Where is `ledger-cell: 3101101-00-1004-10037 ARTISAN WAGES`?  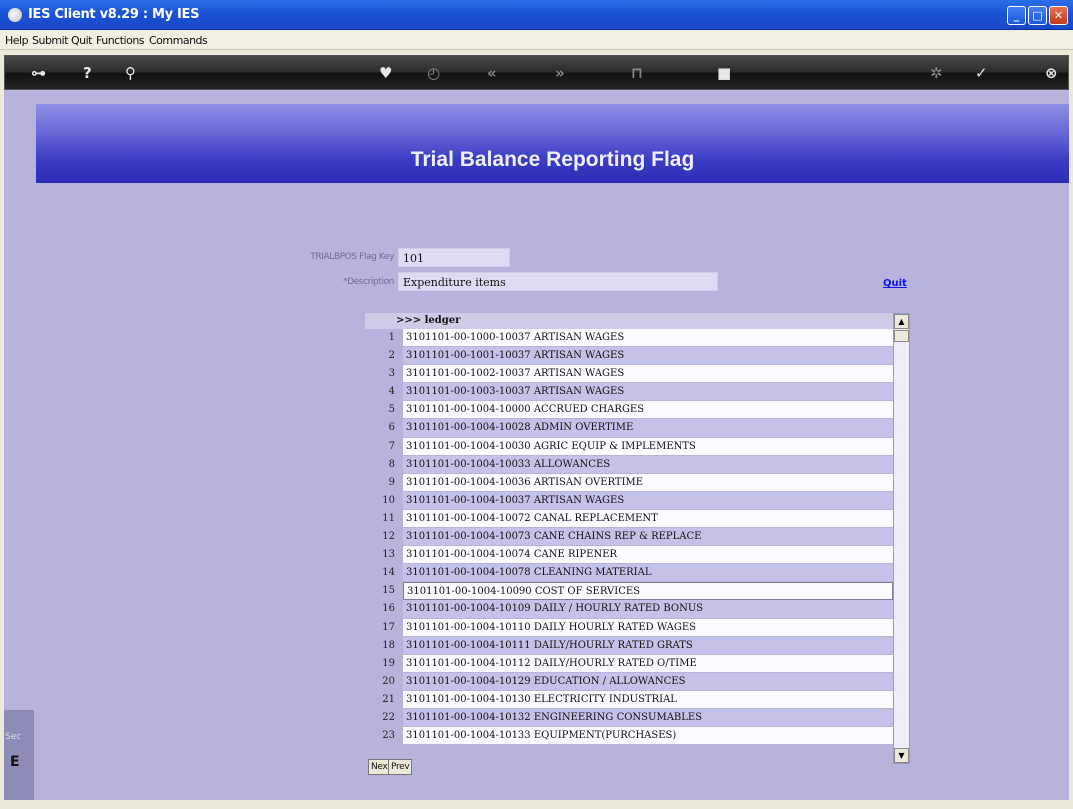
ledger-cell: 3101101-00-1004-10037 ARTISAN WAGES is located at coordinates (648, 500).